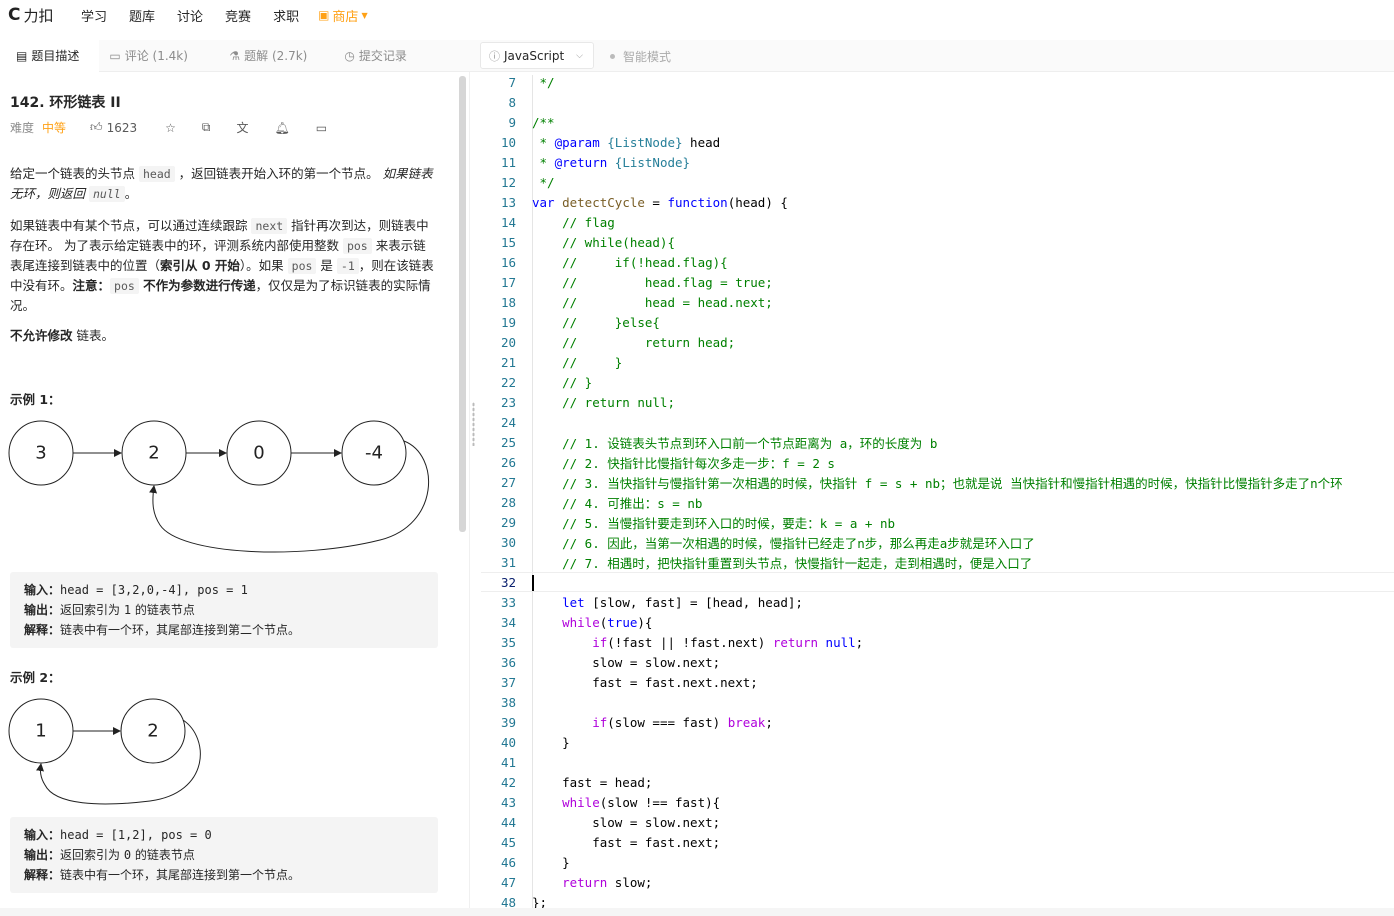 The height and width of the screenshot is (916, 1394). I want to click on code-line: 12 */, so click(937, 182).